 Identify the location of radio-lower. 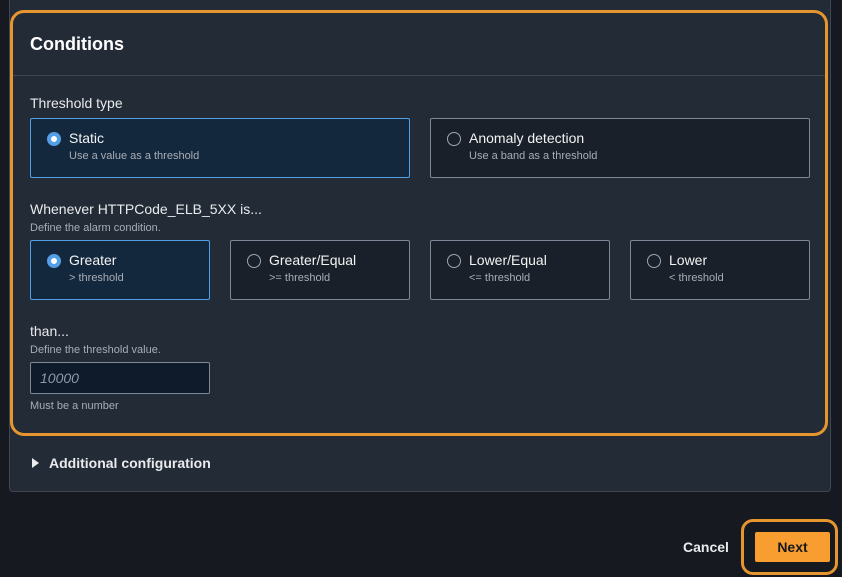
(654, 261).